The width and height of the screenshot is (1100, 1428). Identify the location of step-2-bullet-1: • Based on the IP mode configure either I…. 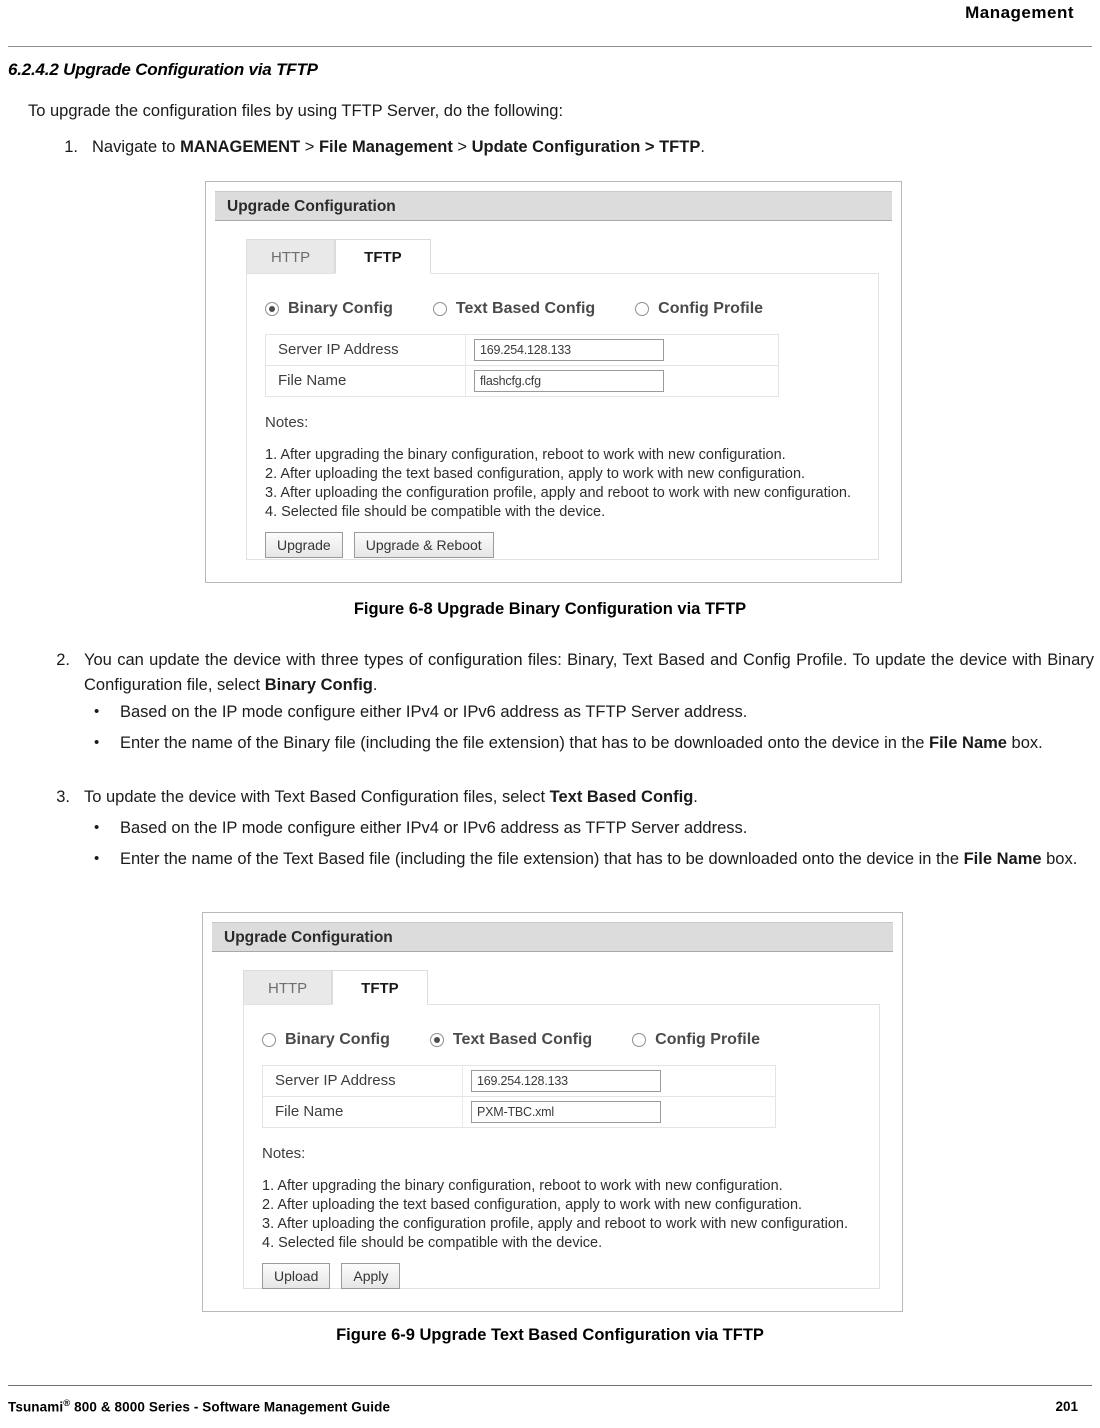
(594, 712).